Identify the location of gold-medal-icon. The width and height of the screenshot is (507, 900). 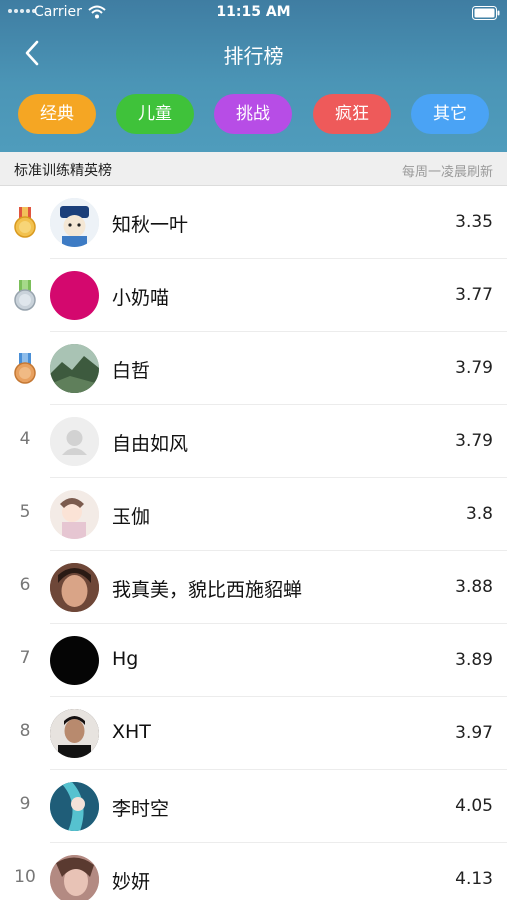
(25, 222).